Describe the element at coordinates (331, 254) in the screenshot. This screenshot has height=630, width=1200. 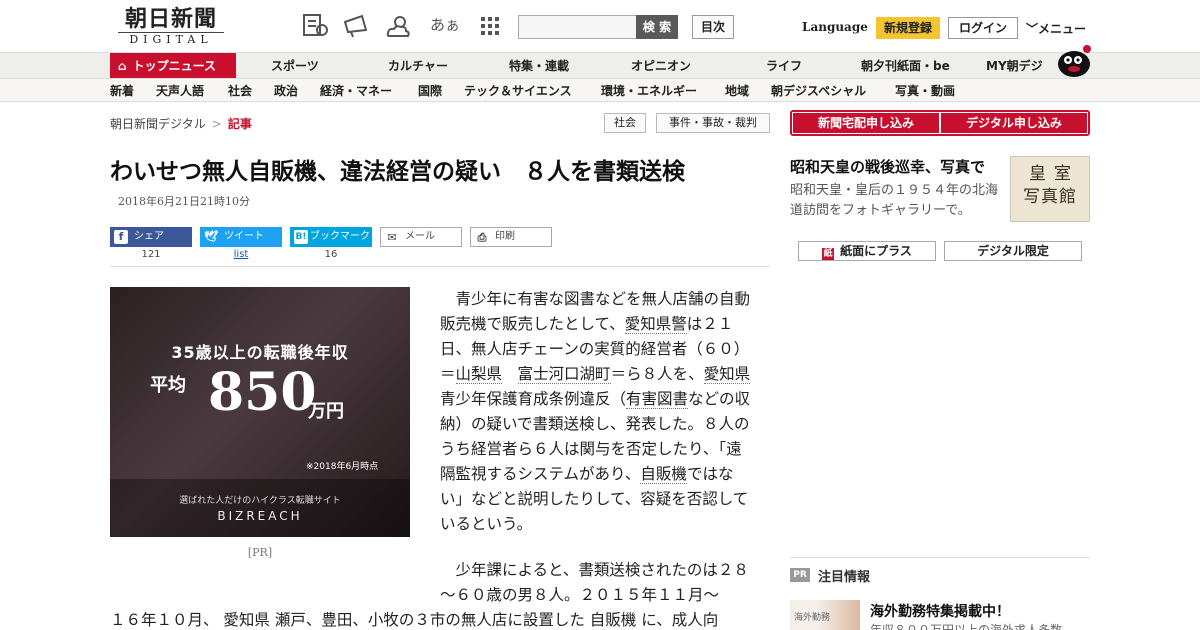
I see `hatena-bookmark-count: 16` at that location.